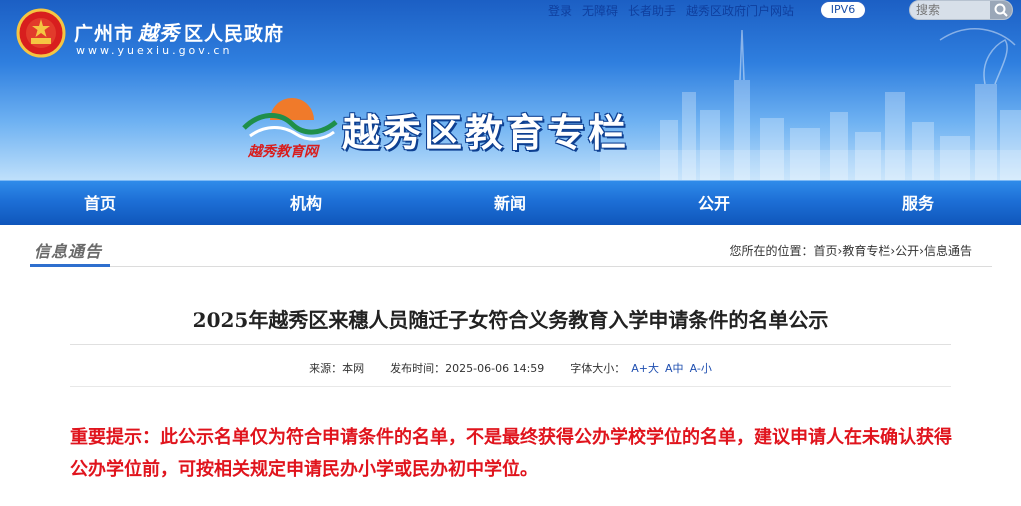 This screenshot has height=506, width=1021. I want to click on elderly-assistant-link: 长者助手, so click(652, 10).